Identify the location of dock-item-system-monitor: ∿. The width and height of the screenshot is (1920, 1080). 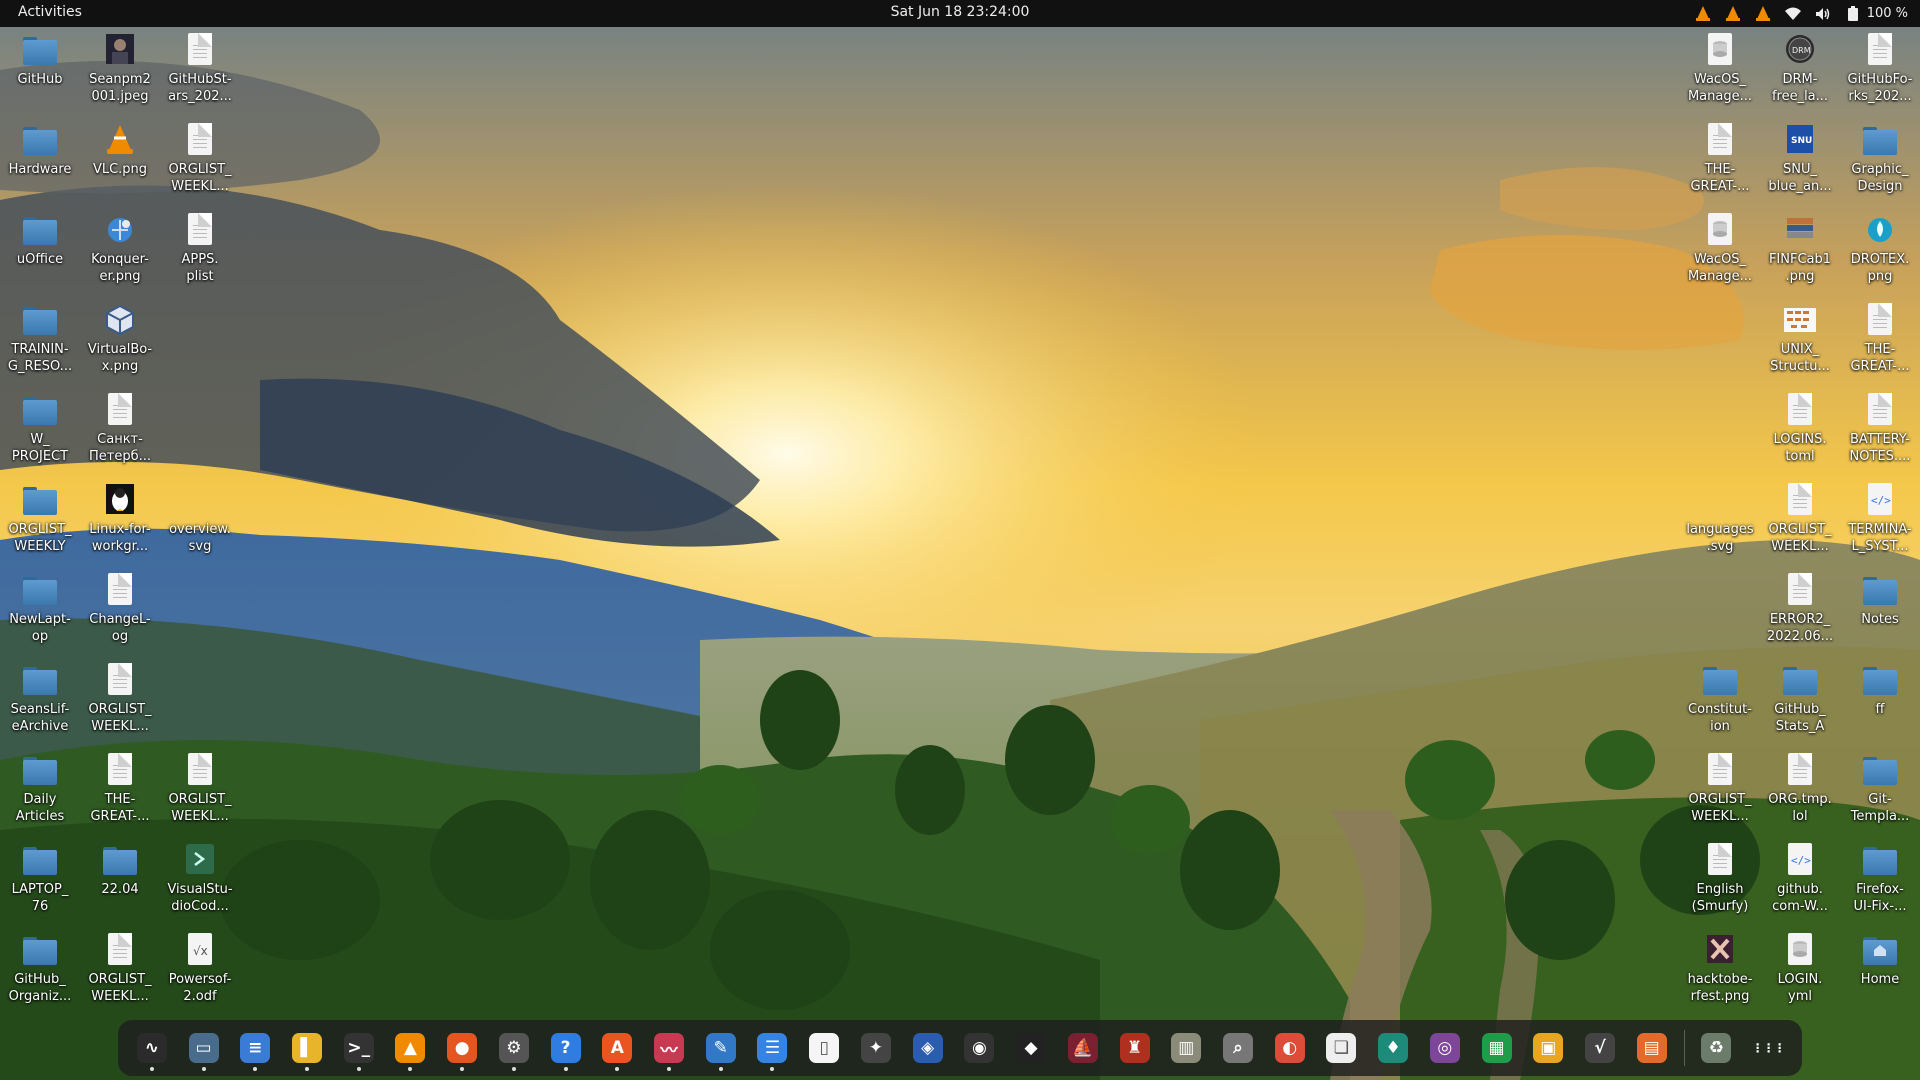
(152, 1048).